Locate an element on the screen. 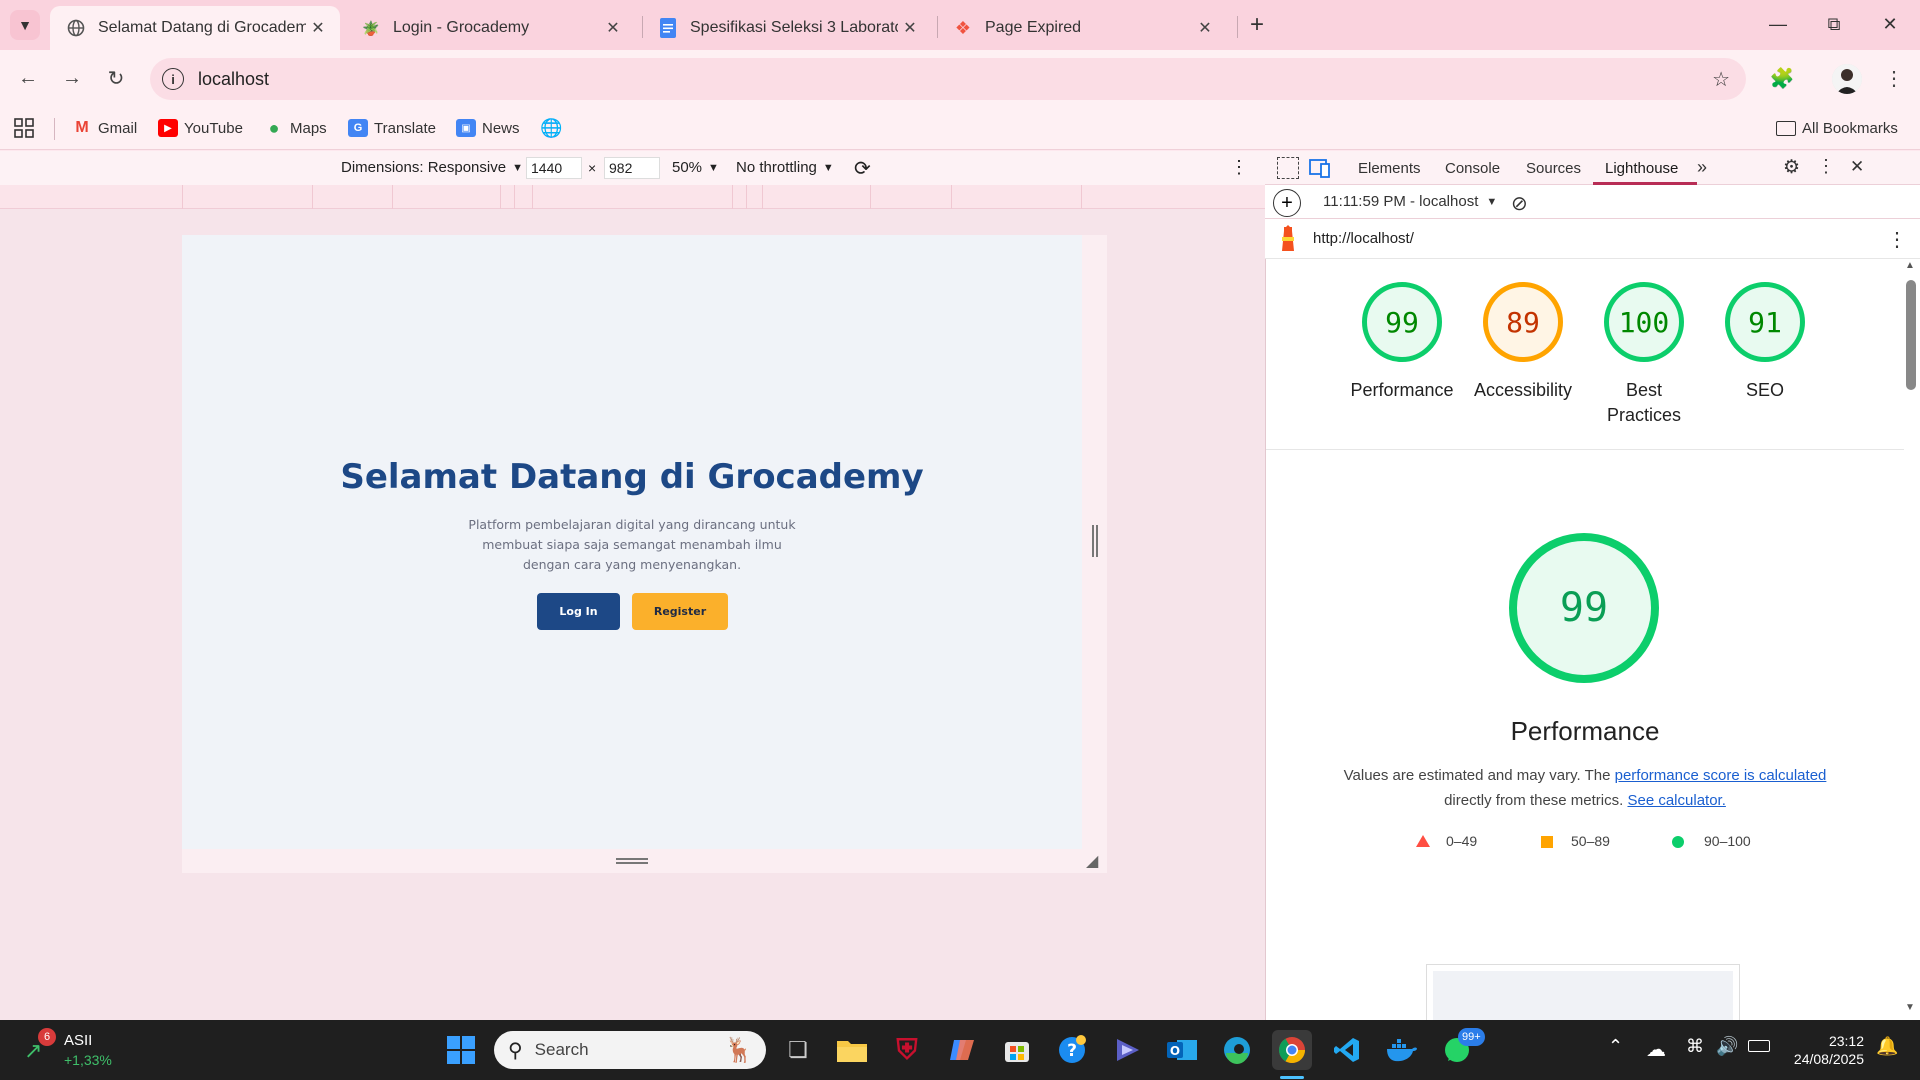  tab-elements: Elements is located at coordinates (1389, 168).